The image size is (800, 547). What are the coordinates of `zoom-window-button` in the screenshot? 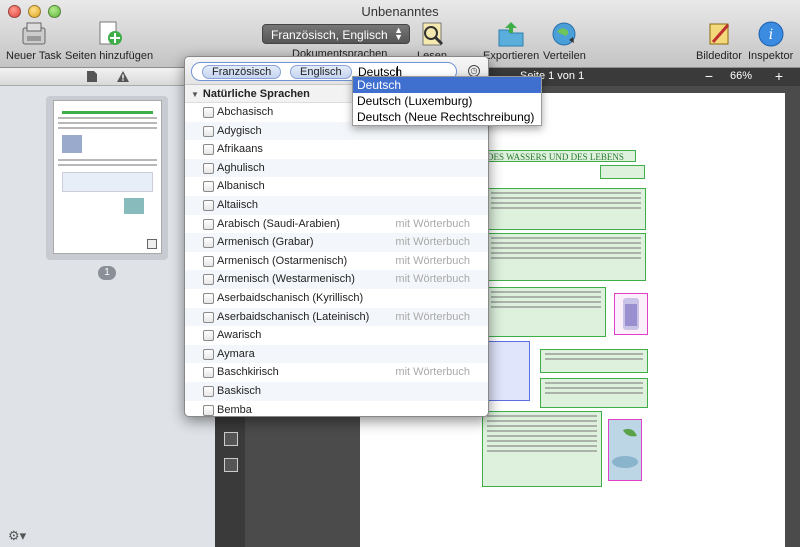 It's located at (54, 11).